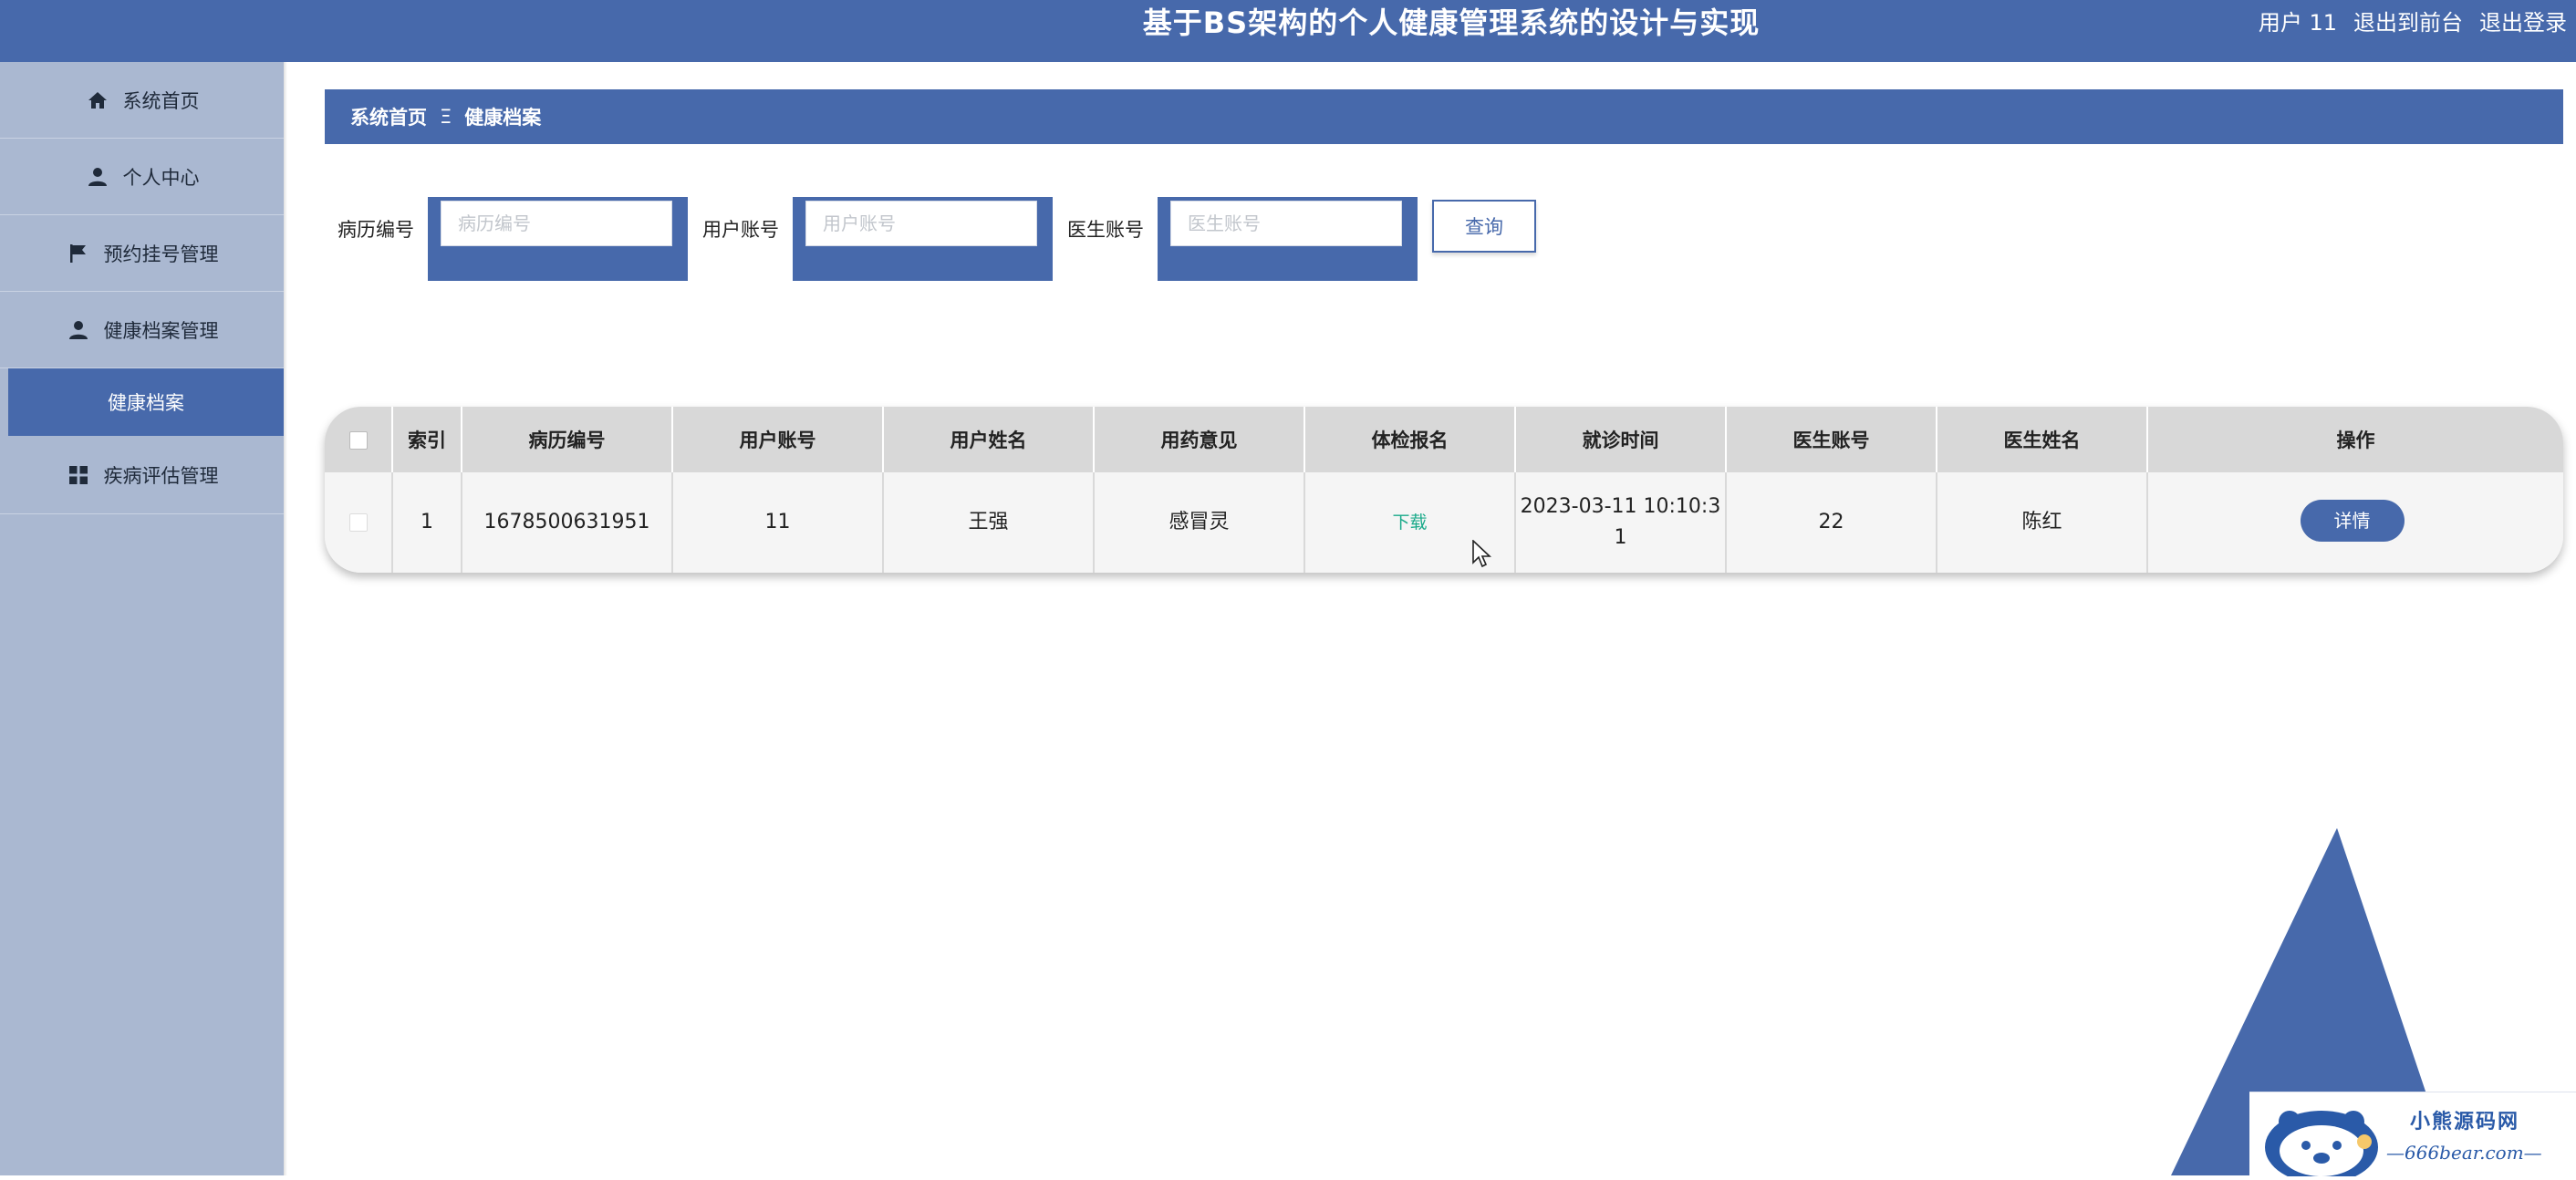  Describe the element at coordinates (1199, 439) in the screenshot. I see `column-header: 用药意见` at that location.